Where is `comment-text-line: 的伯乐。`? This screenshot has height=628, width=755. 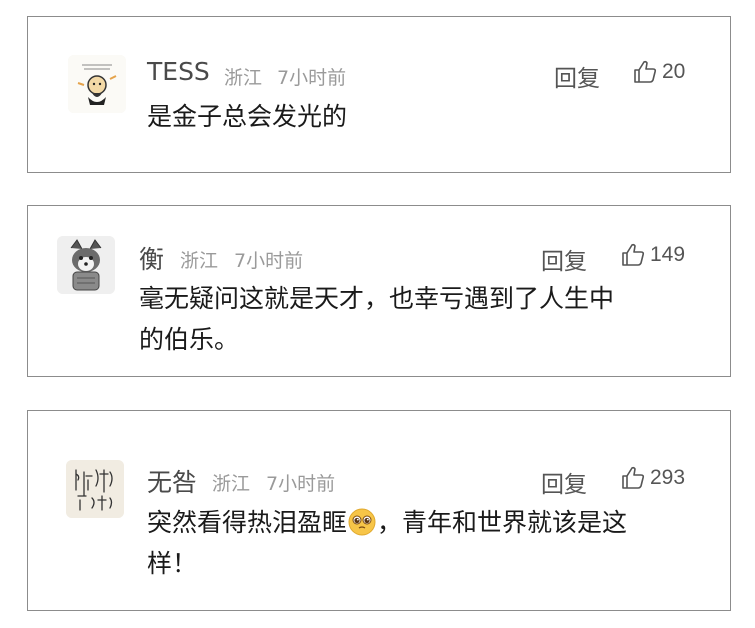 comment-text-line: 的伯乐。 is located at coordinates (189, 339).